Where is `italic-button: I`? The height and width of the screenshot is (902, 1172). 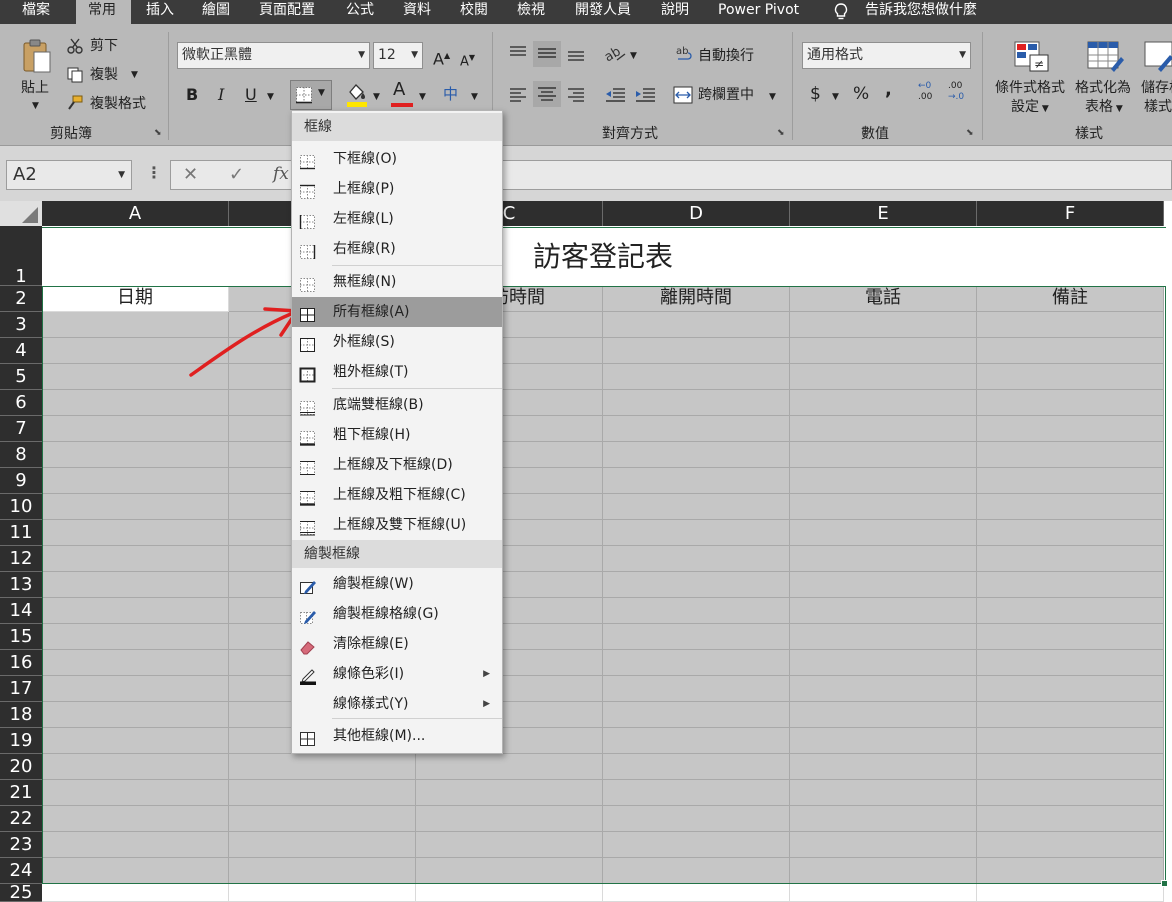 italic-button: I is located at coordinates (221, 95).